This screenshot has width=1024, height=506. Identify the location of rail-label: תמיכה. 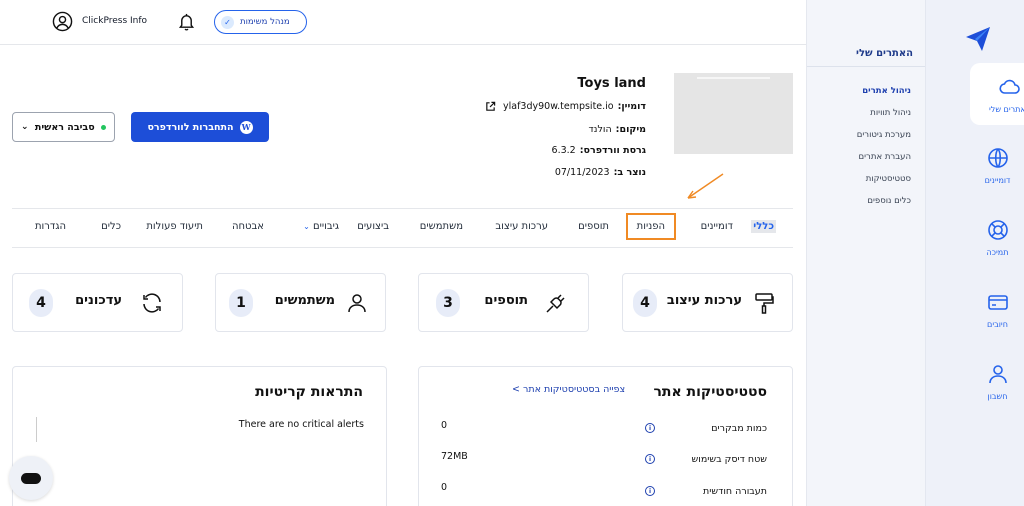
(997, 252).